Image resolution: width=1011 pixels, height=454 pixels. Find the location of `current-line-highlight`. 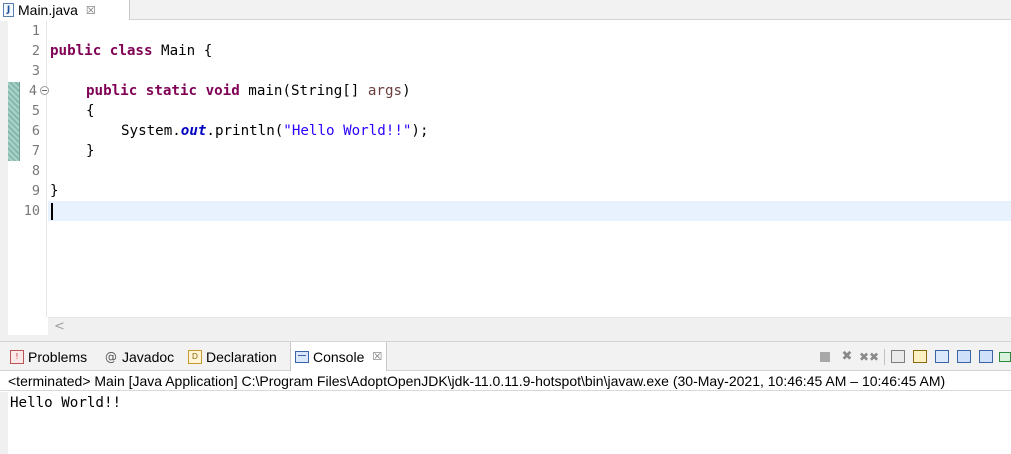

current-line-highlight is located at coordinates (529, 211).